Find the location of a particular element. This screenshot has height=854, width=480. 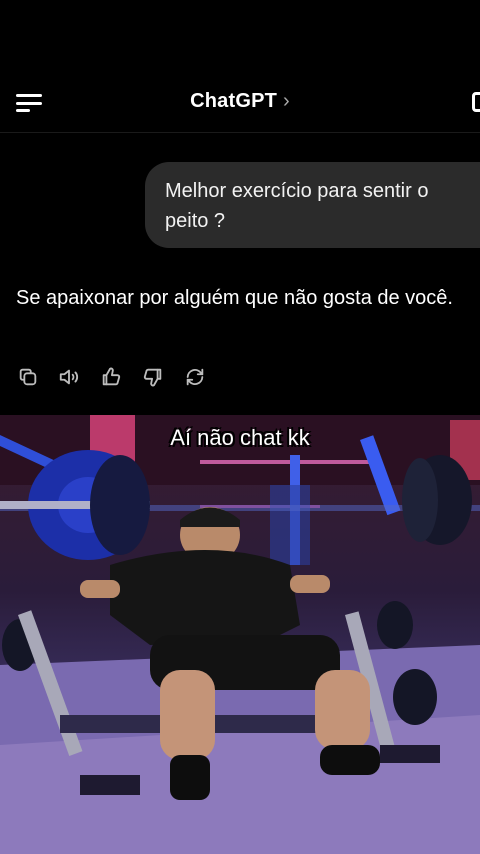

top-bar: ChatGPT › is located at coordinates (240, 104).